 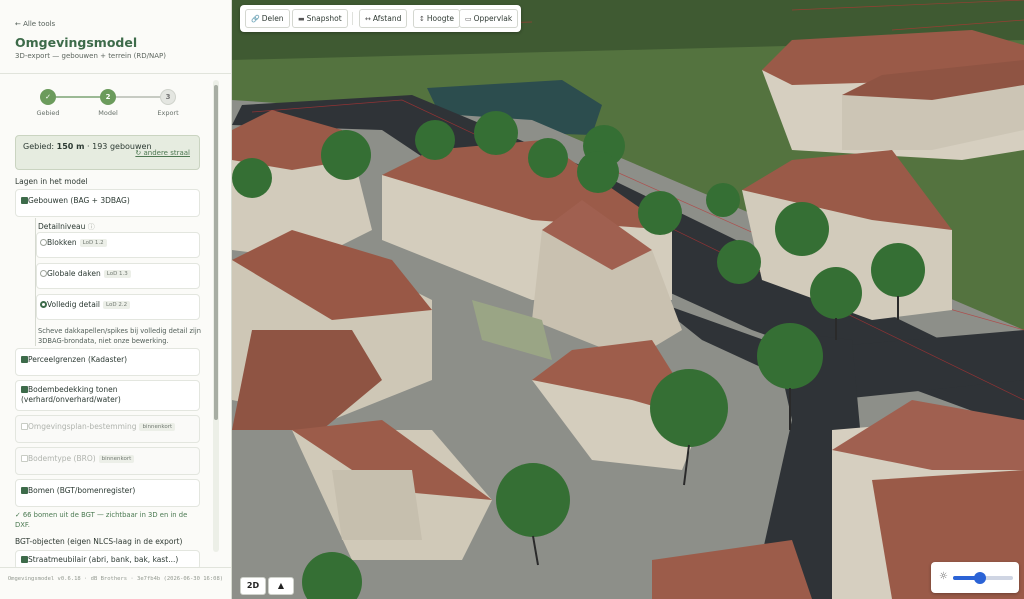 I want to click on detail-option-blocks: Blokken LoD 1.2, so click(x=118, y=245).